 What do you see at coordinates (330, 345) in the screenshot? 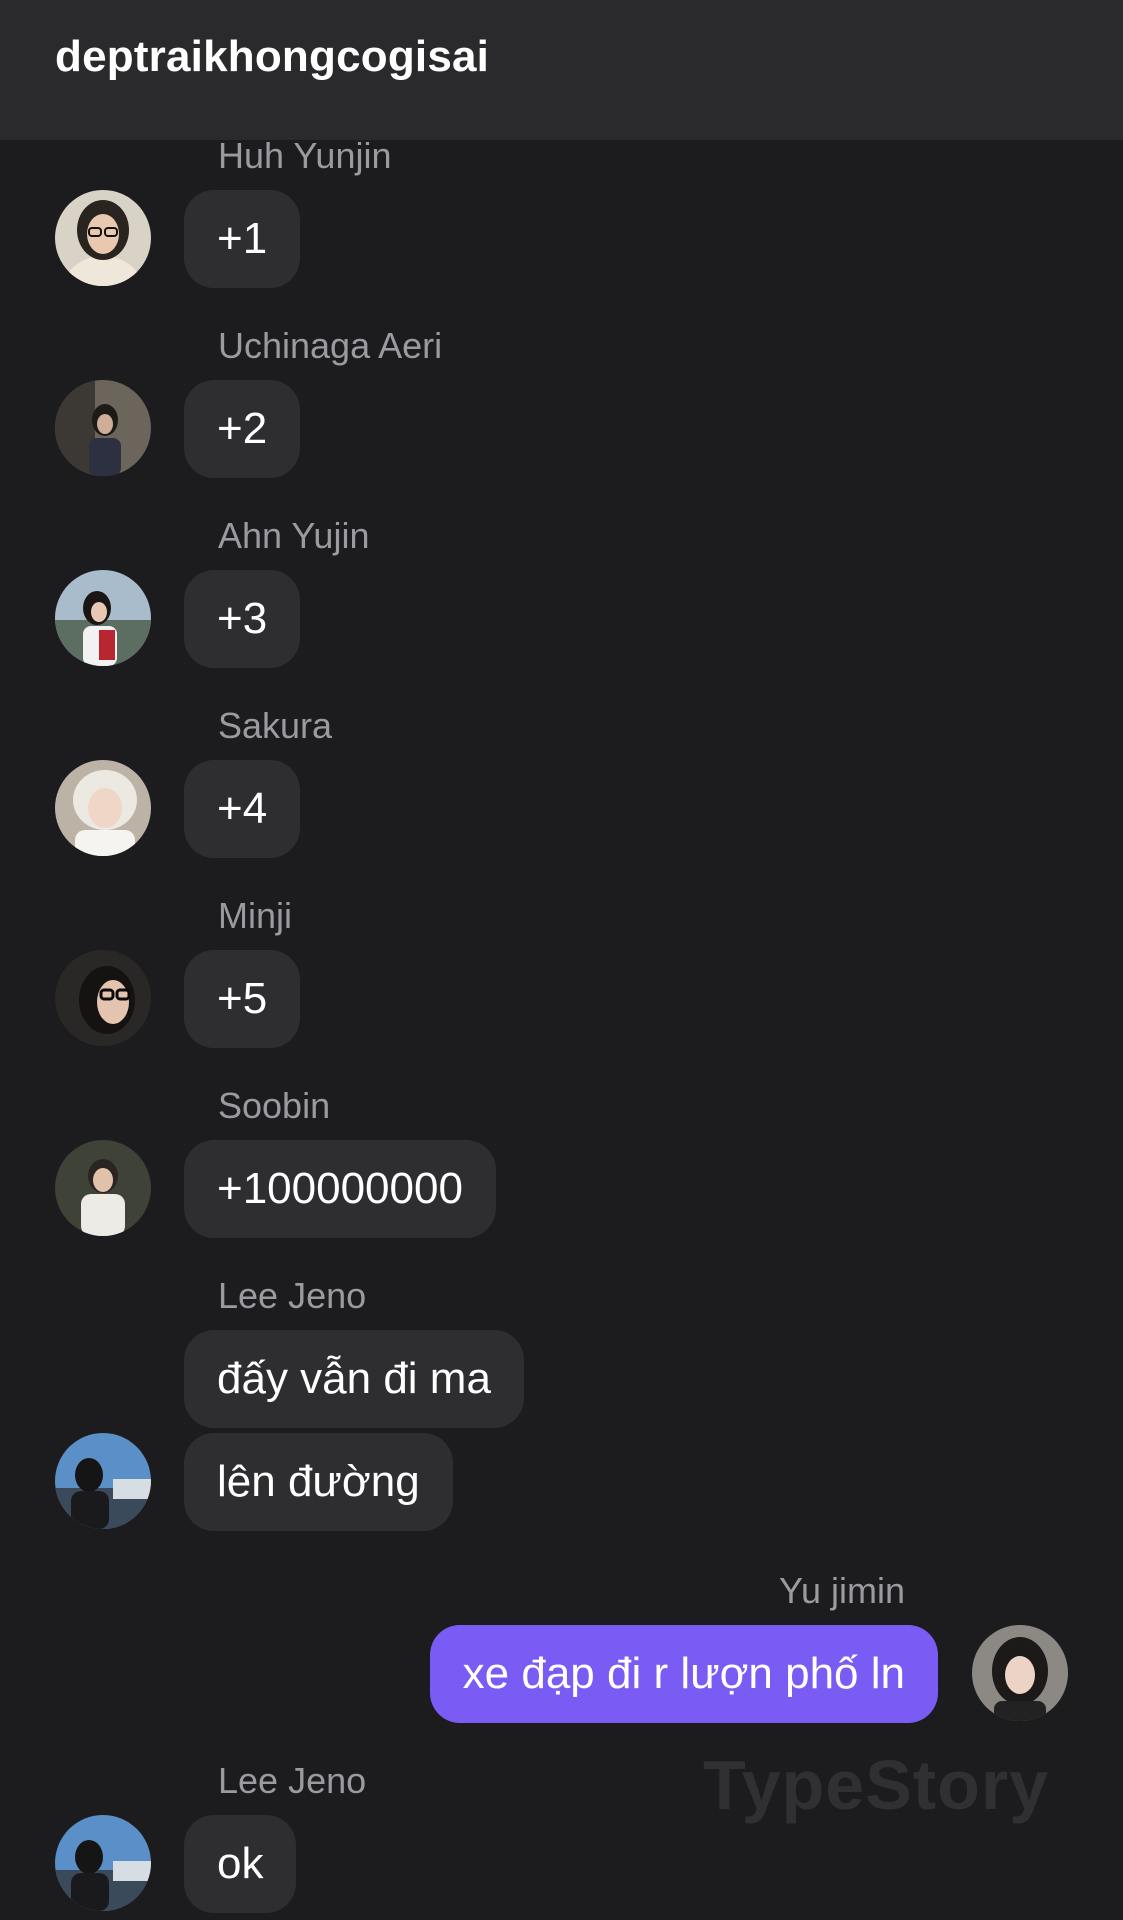
I see `sender-name: Uchinaga Aeri` at bounding box center [330, 345].